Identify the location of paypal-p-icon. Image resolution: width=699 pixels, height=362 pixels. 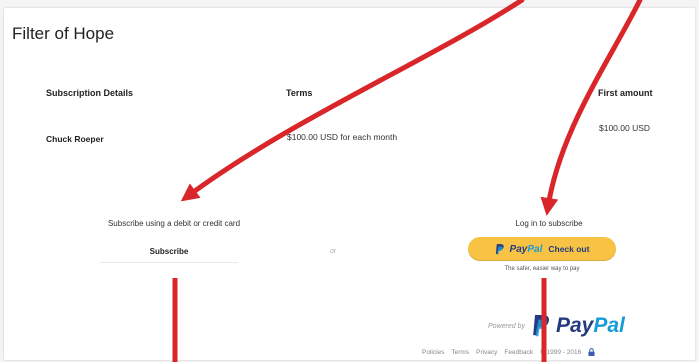
(499, 249).